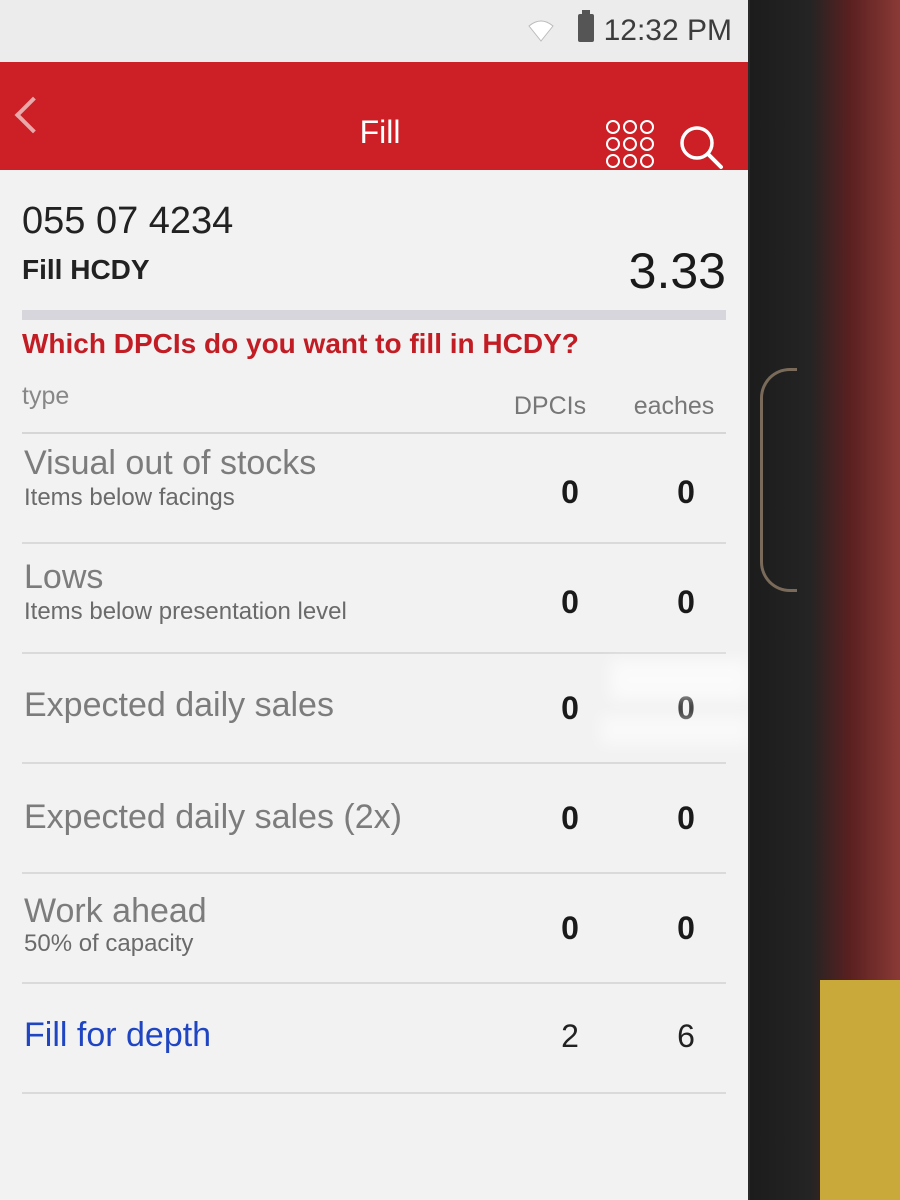  Describe the element at coordinates (64, 577) in the screenshot. I see `row-title: Lows` at that location.